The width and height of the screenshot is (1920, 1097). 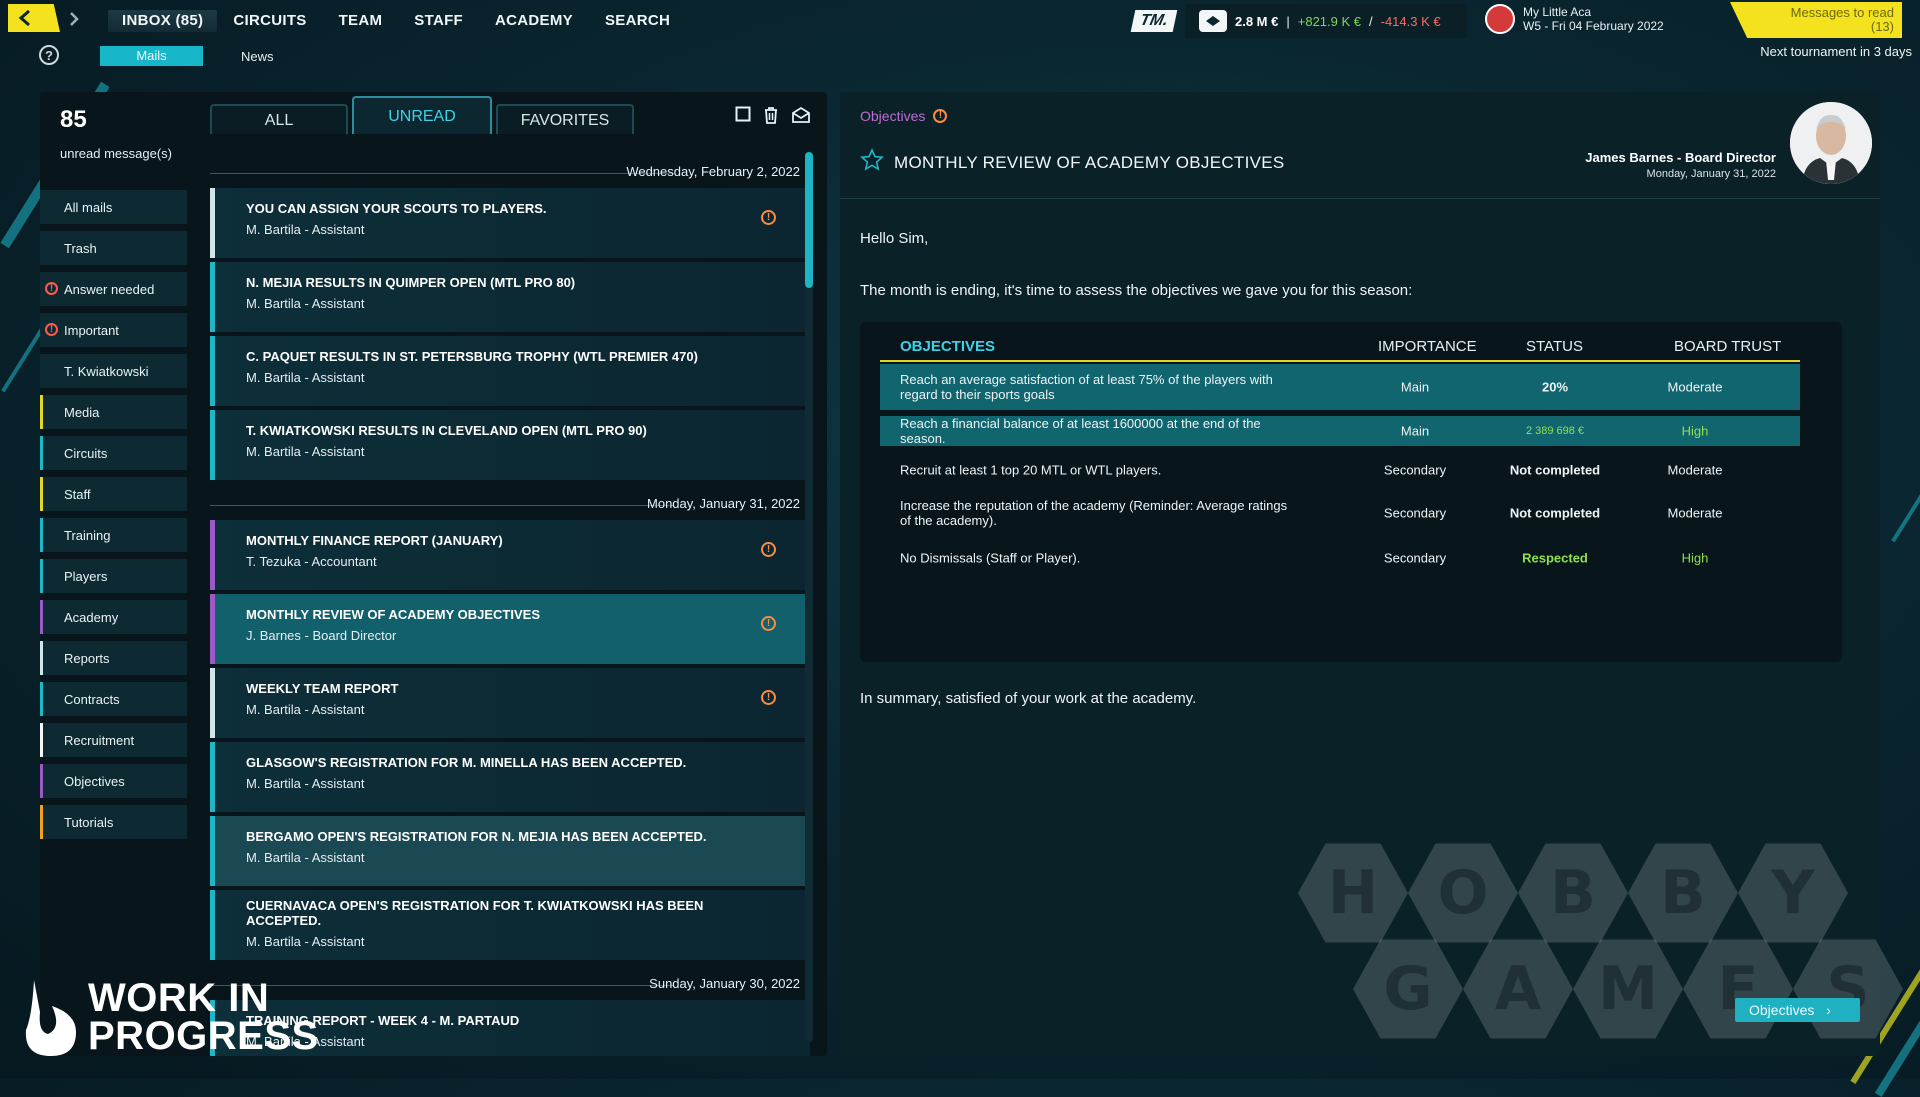 I want to click on tab-all: ALL, so click(x=279, y=119).